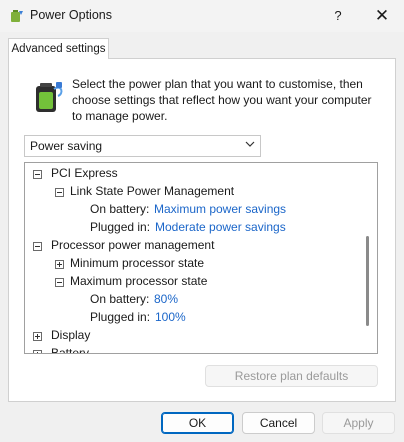 Image resolution: width=404 pixels, height=442 pixels. Describe the element at coordinates (202, 16) in the screenshot. I see `title-bar: Power Options ? ✕` at that location.